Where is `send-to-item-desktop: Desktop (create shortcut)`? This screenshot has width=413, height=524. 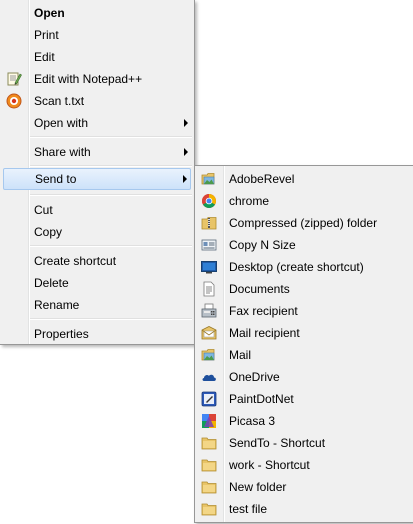 send-to-item-desktop: Desktop (create shortcut) is located at coordinates (304, 267).